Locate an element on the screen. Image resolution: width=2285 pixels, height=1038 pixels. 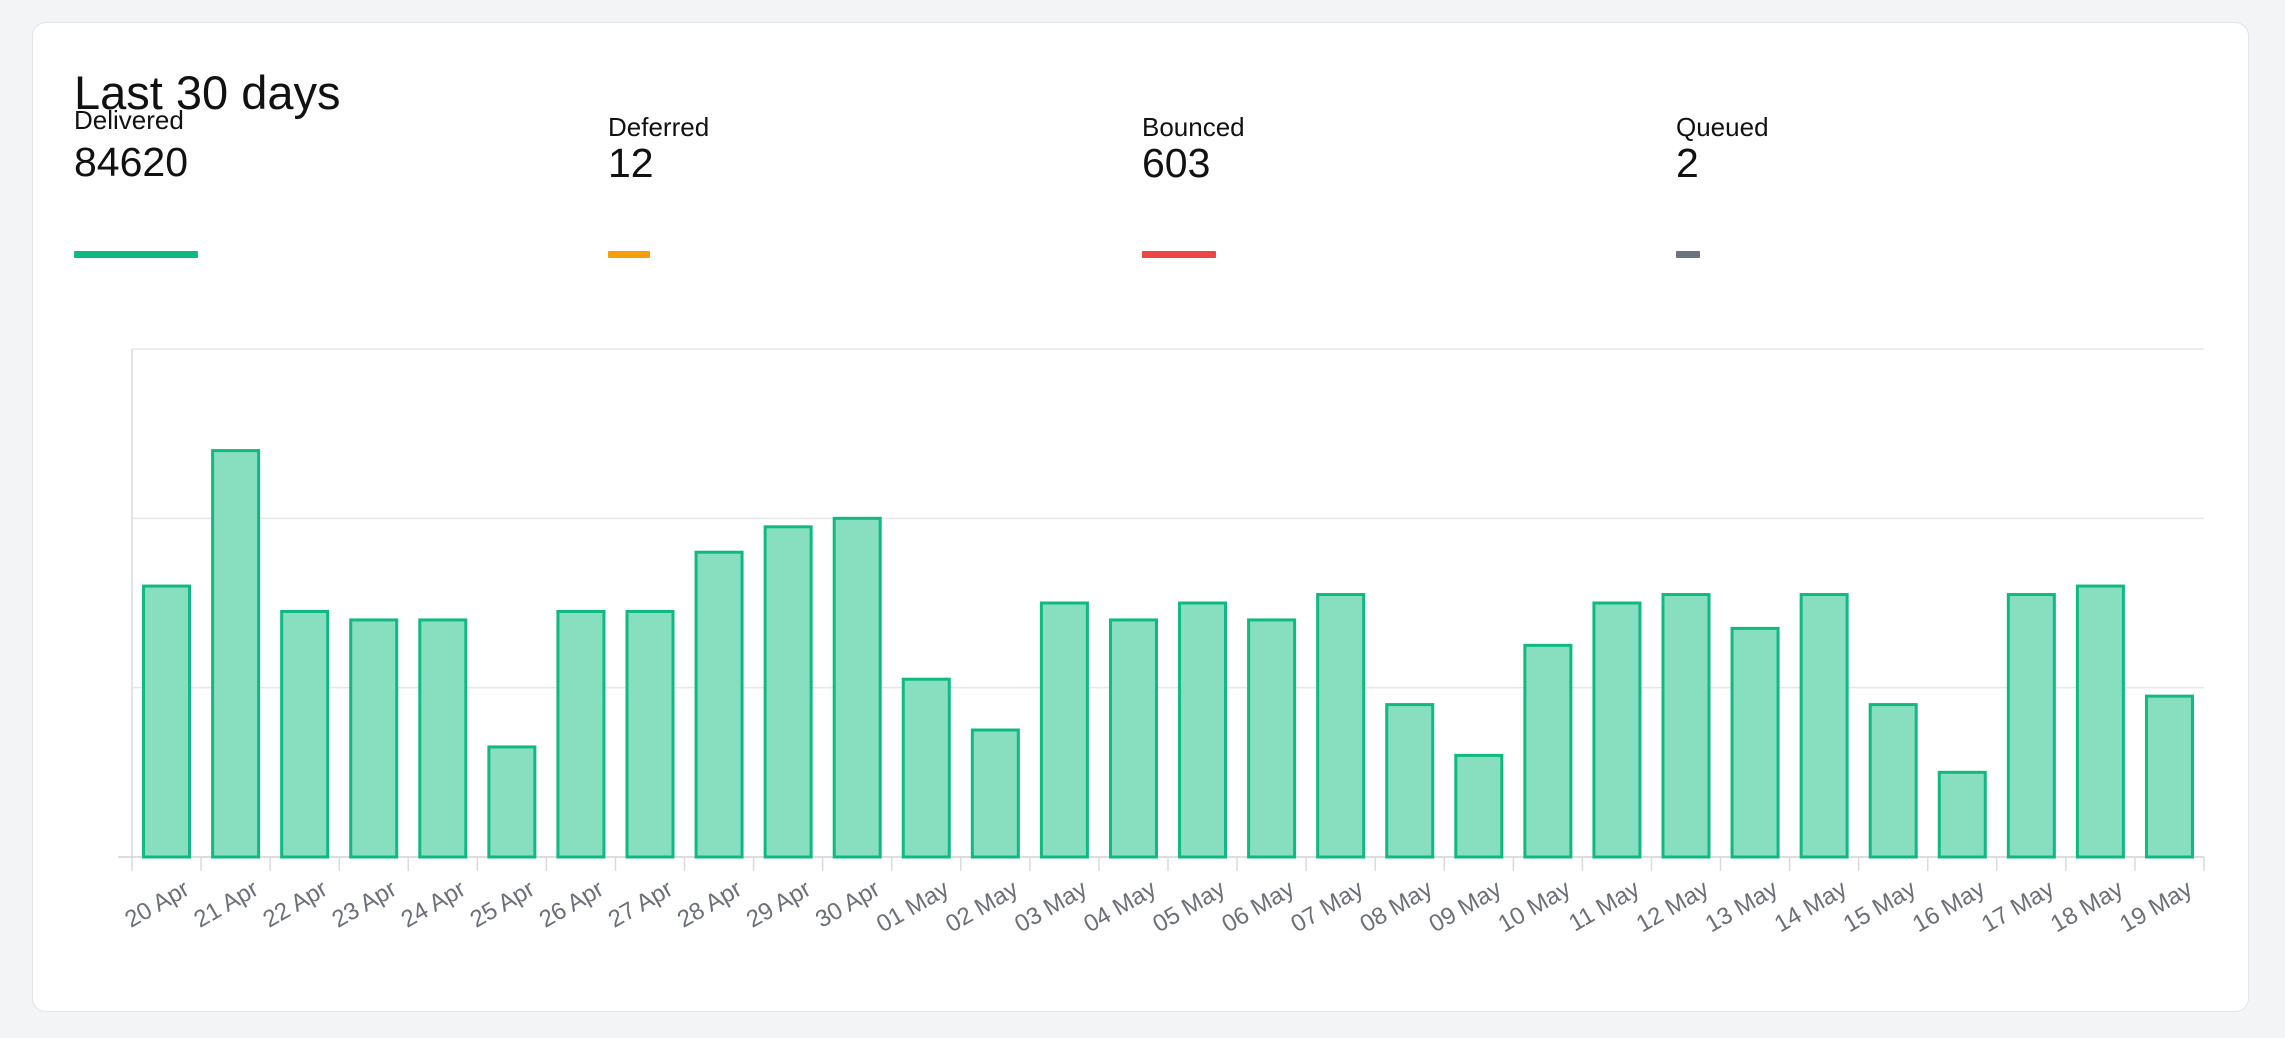
bar-14-may is located at coordinates (1824, 726).